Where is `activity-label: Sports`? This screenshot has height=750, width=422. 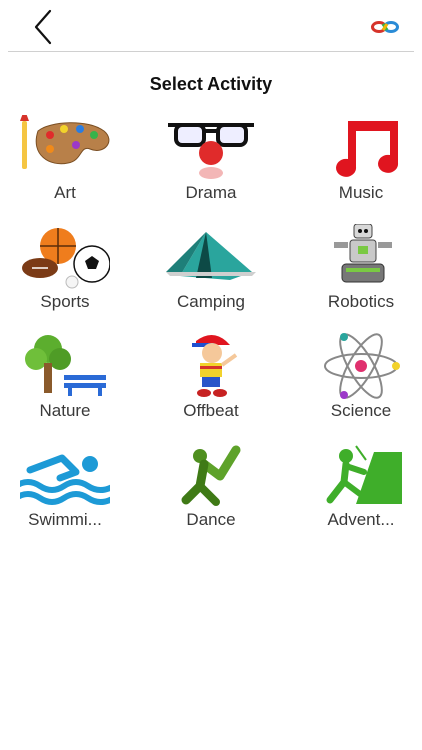
activity-label: Sports is located at coordinates (65, 301).